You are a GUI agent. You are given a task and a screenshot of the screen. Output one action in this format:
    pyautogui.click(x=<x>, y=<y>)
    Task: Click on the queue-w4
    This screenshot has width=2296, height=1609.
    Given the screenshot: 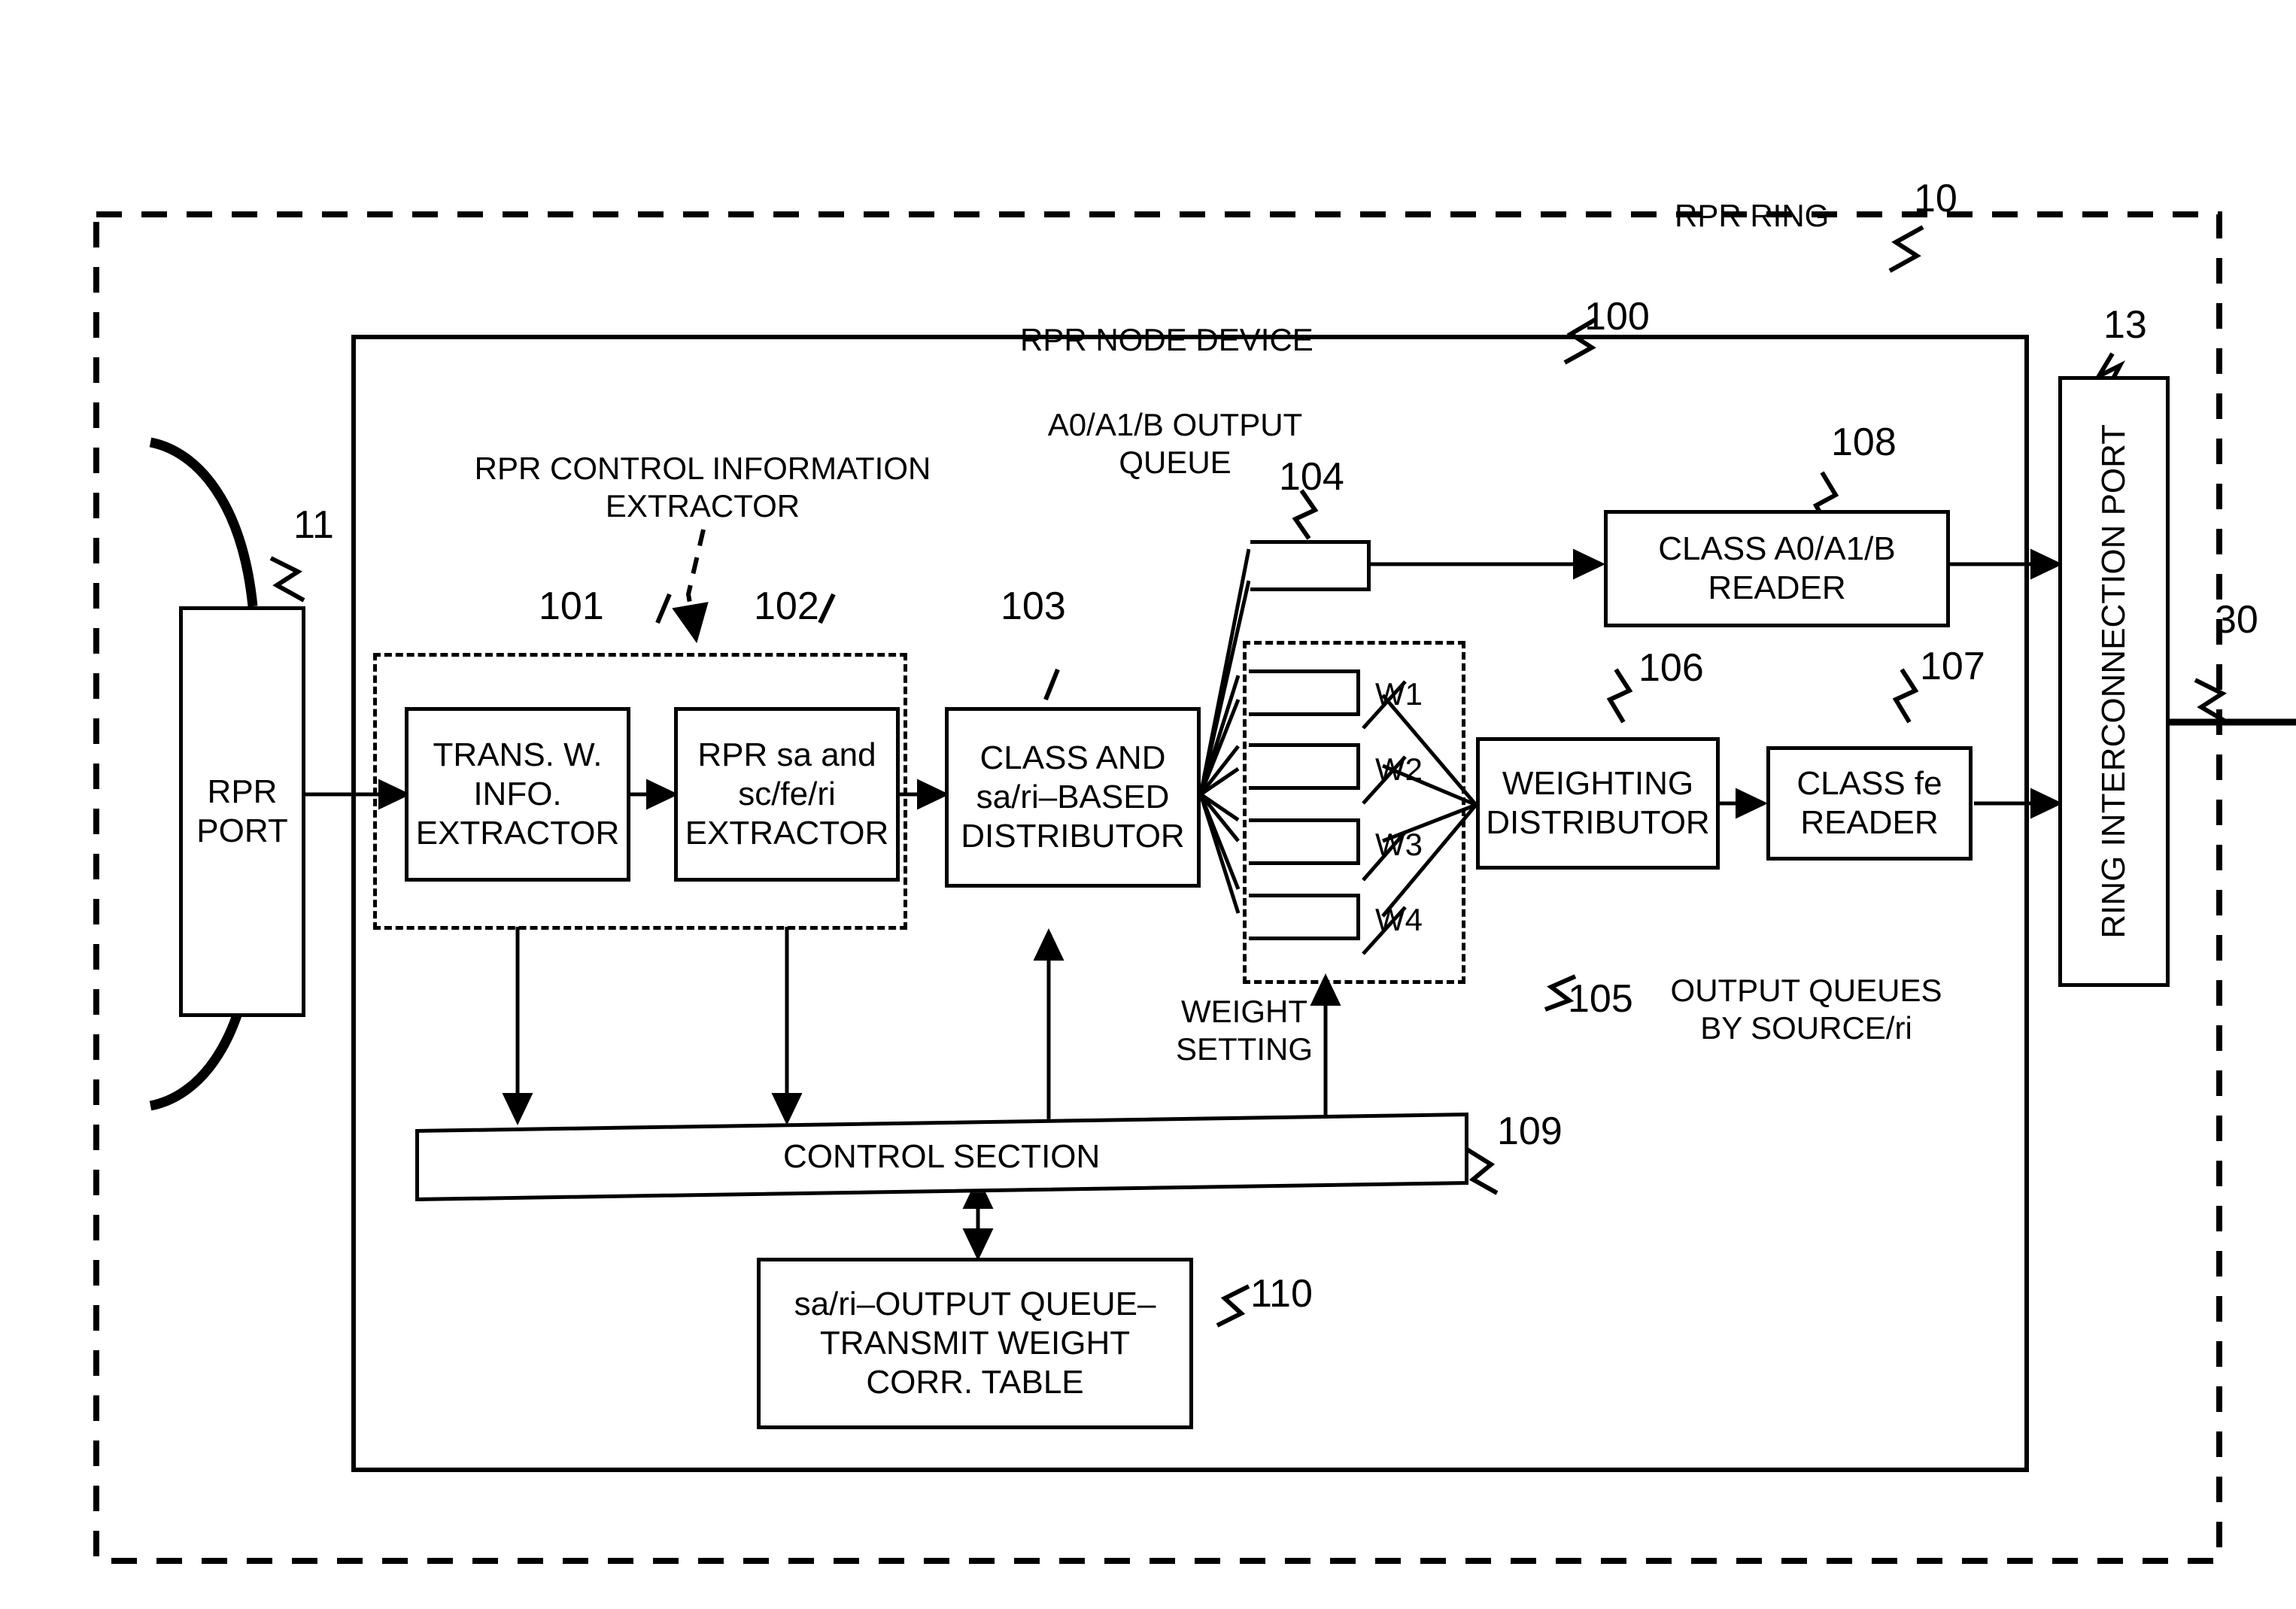 What is the action you would take?
    pyautogui.click(x=1305, y=917)
    